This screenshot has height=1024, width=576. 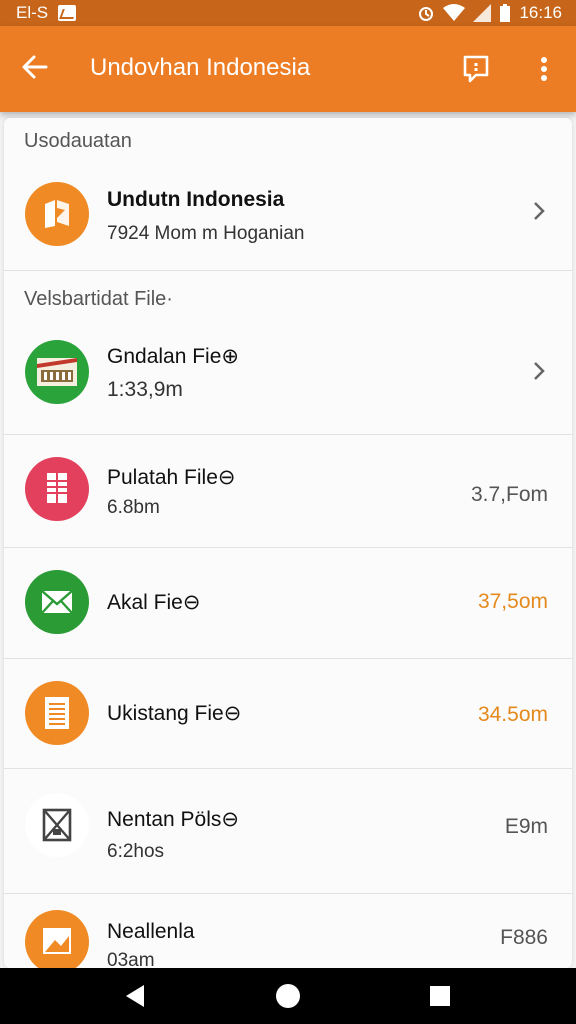 What do you see at coordinates (288, 603) in the screenshot?
I see `list-item-file-3: Akal Fie⊖ 37,5om` at bounding box center [288, 603].